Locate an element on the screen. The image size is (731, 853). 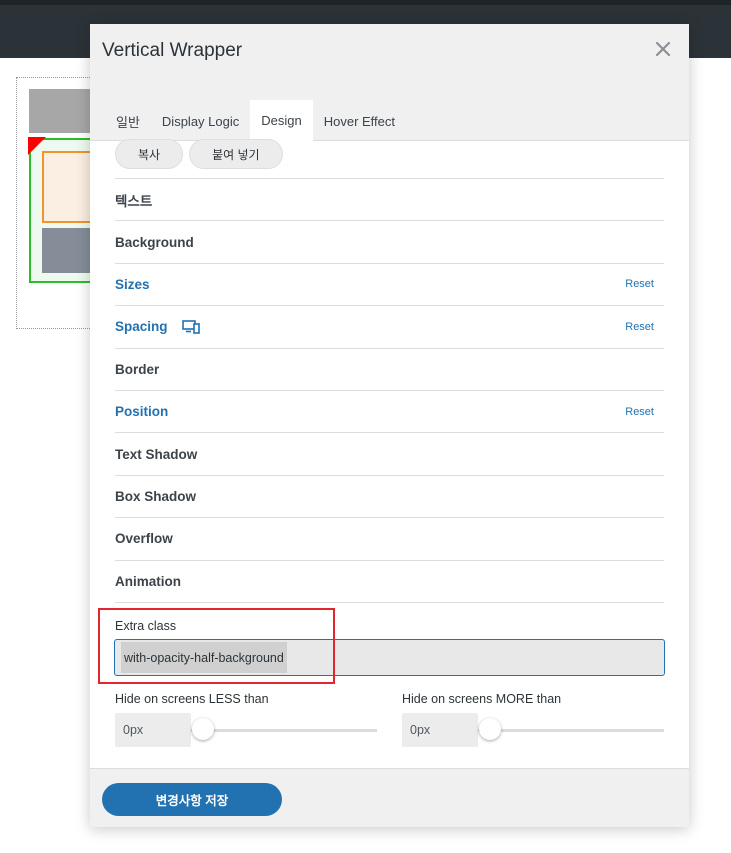
section-text-shadow: Text Shadow is located at coordinates (389, 453).